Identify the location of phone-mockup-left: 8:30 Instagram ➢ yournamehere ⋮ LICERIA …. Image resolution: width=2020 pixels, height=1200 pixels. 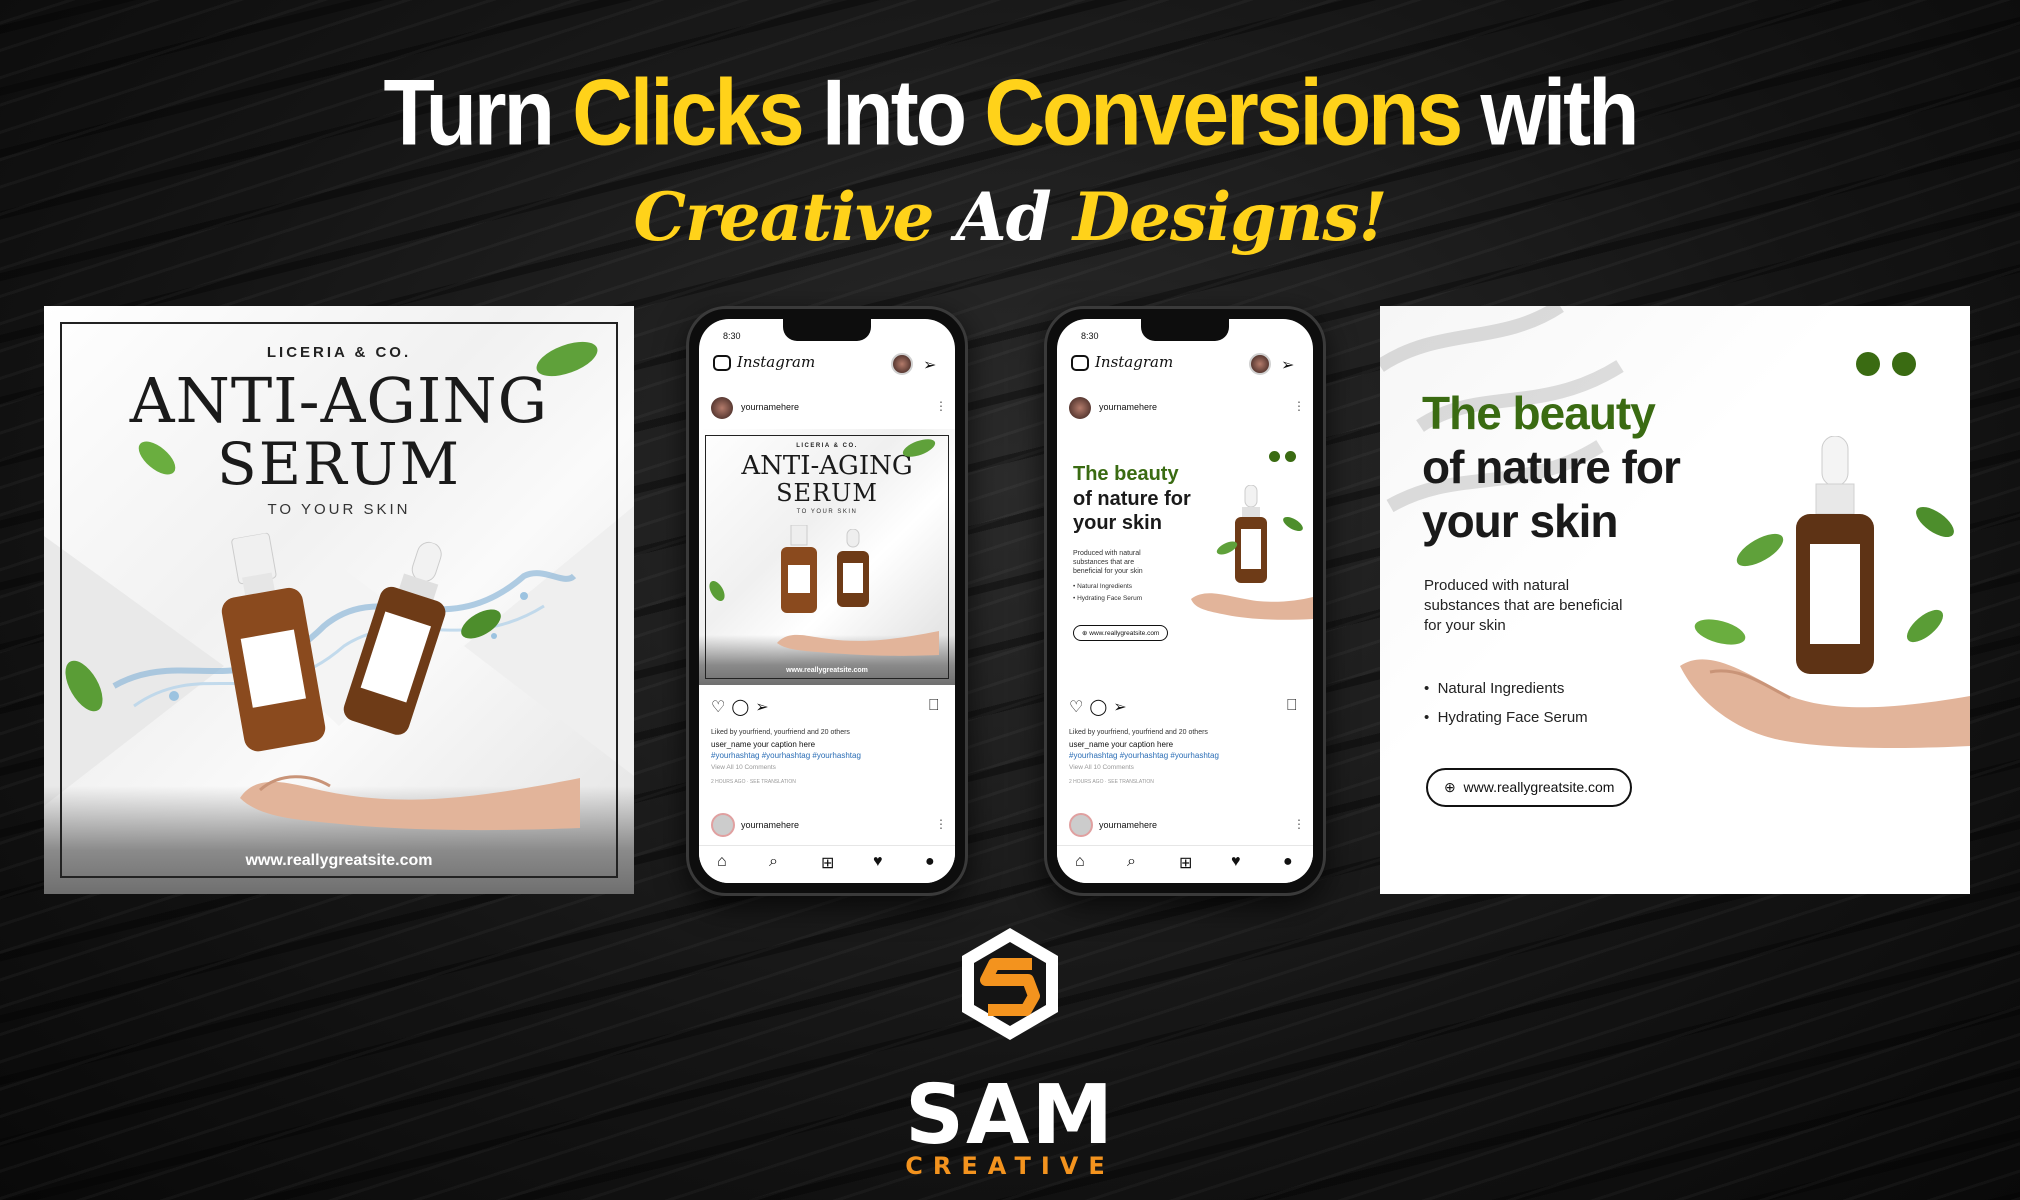
(827, 601).